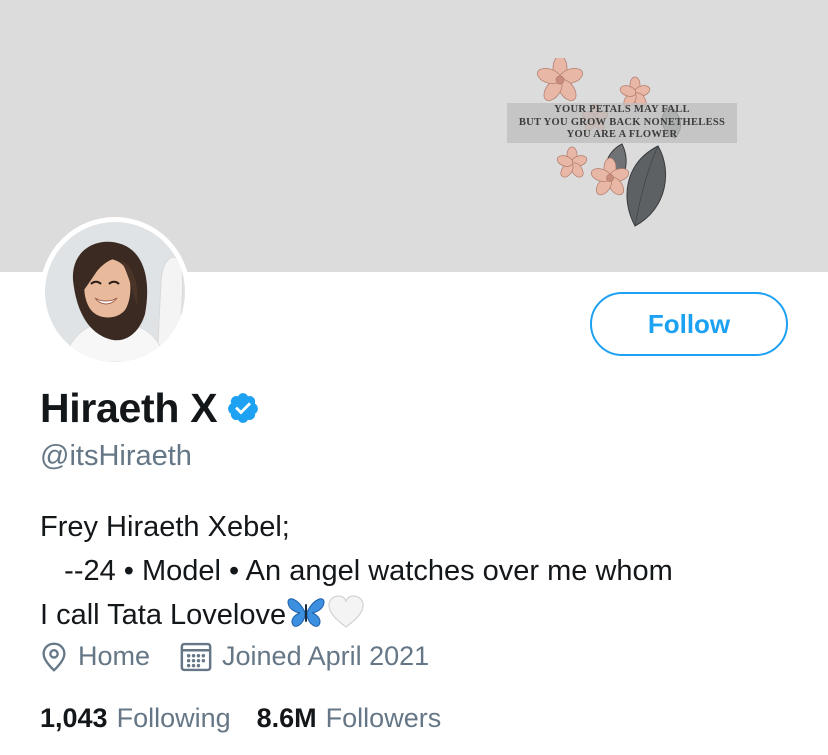 The height and width of the screenshot is (755, 828). What do you see at coordinates (173, 718) in the screenshot?
I see `following-label: Following` at bounding box center [173, 718].